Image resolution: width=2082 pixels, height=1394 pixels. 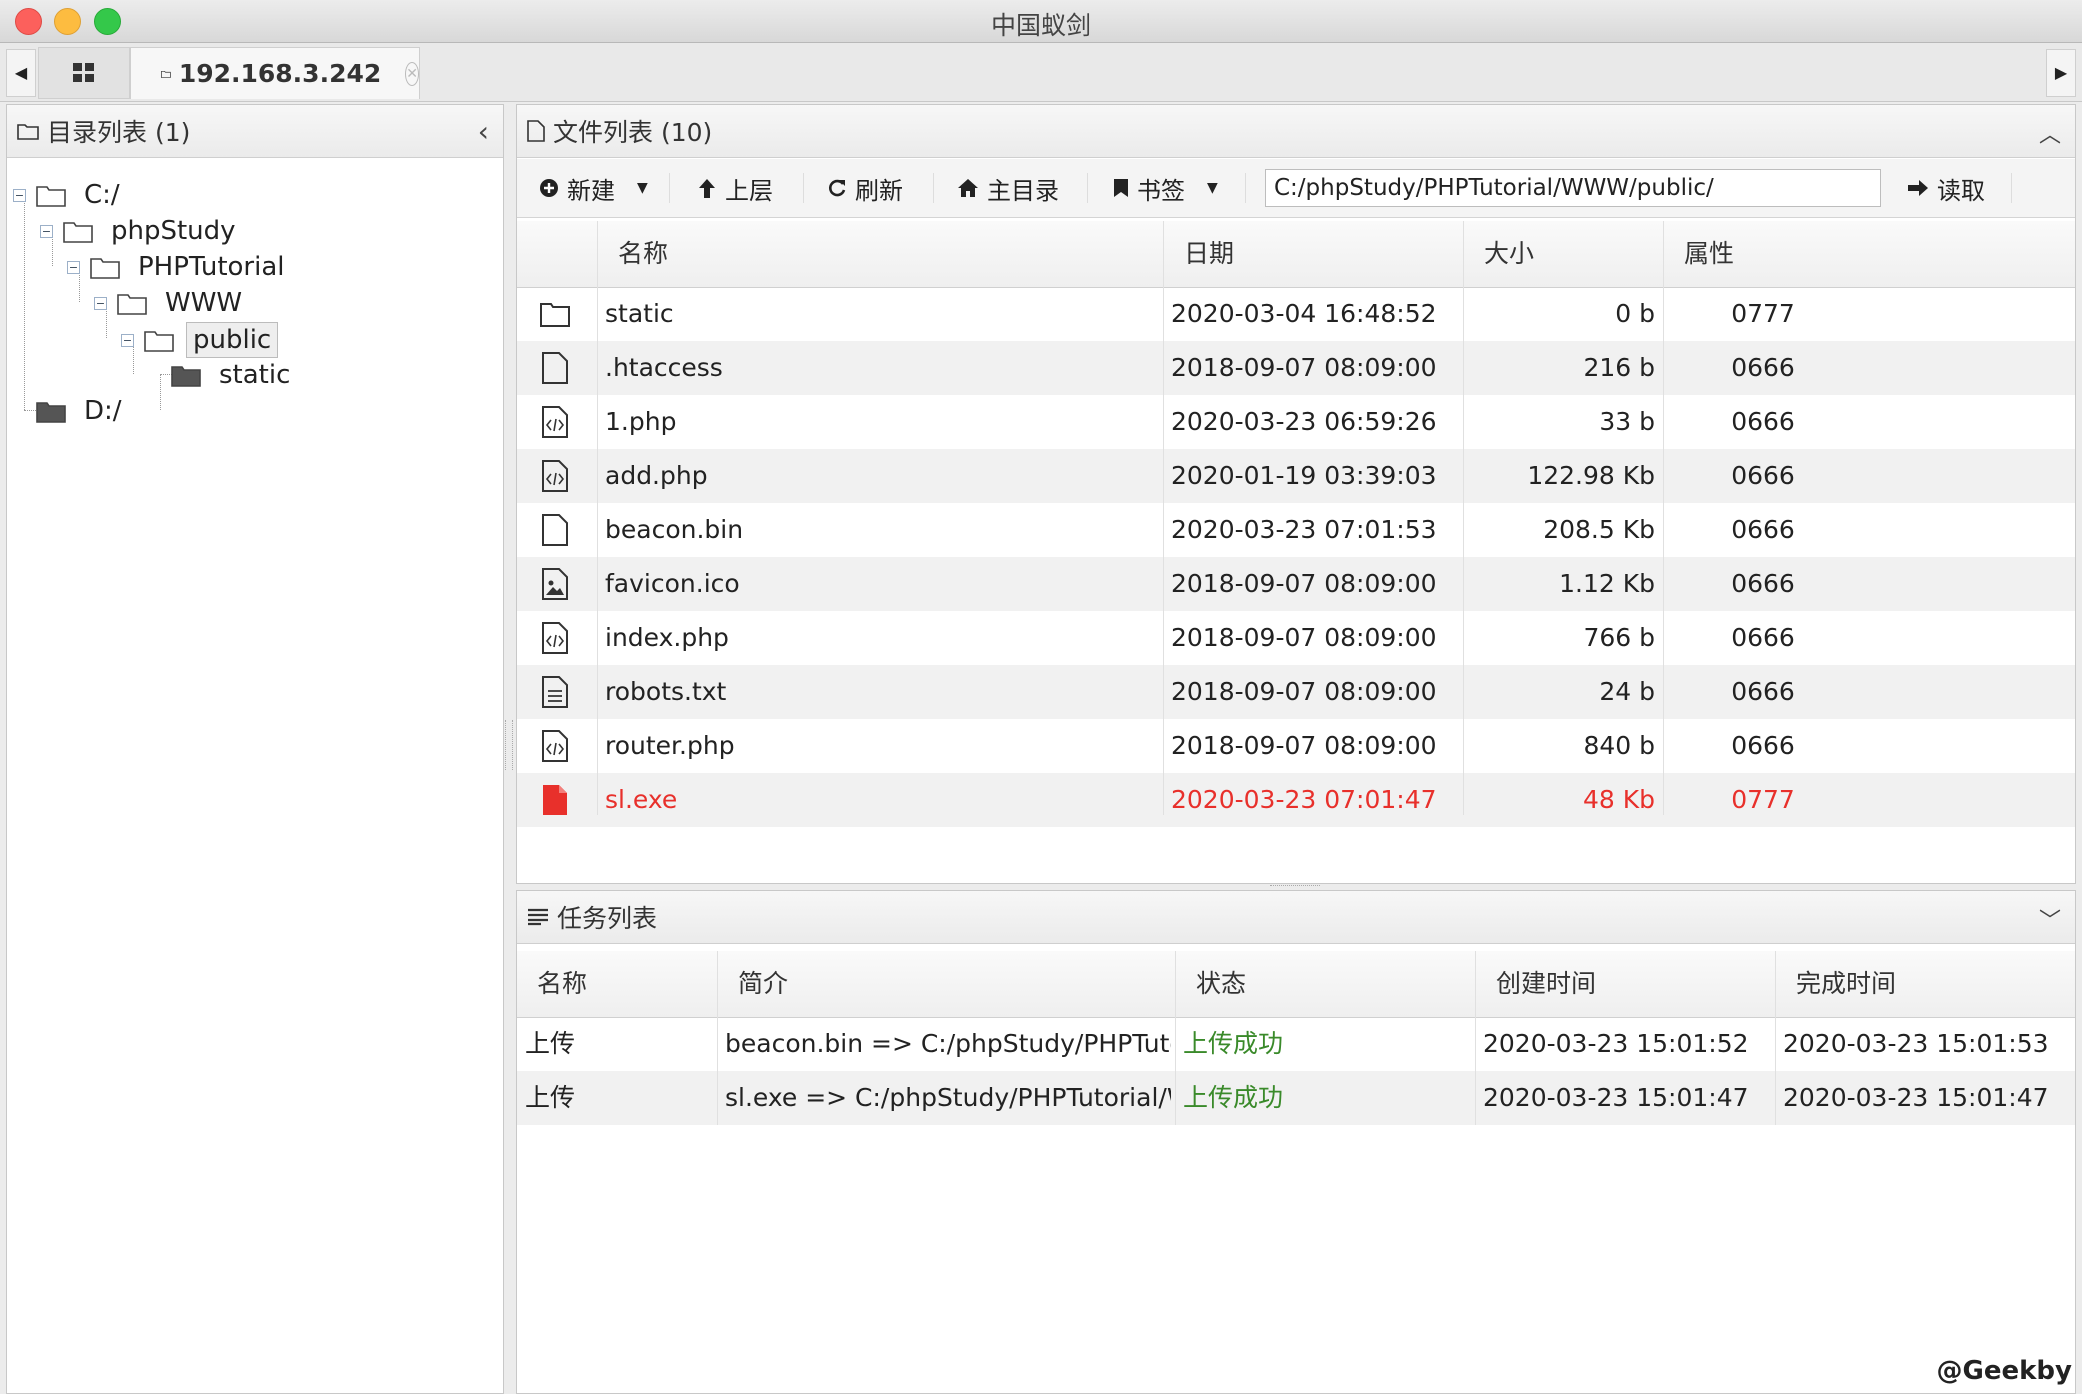 I want to click on tree-node-www: − WWW, so click(x=171, y=303).